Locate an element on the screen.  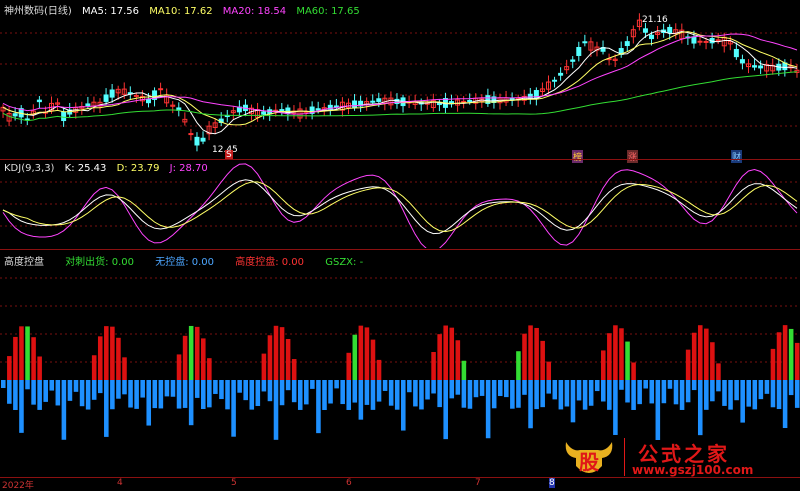
kdj-title: KDJ(9,3,3) is located at coordinates (29, 168).